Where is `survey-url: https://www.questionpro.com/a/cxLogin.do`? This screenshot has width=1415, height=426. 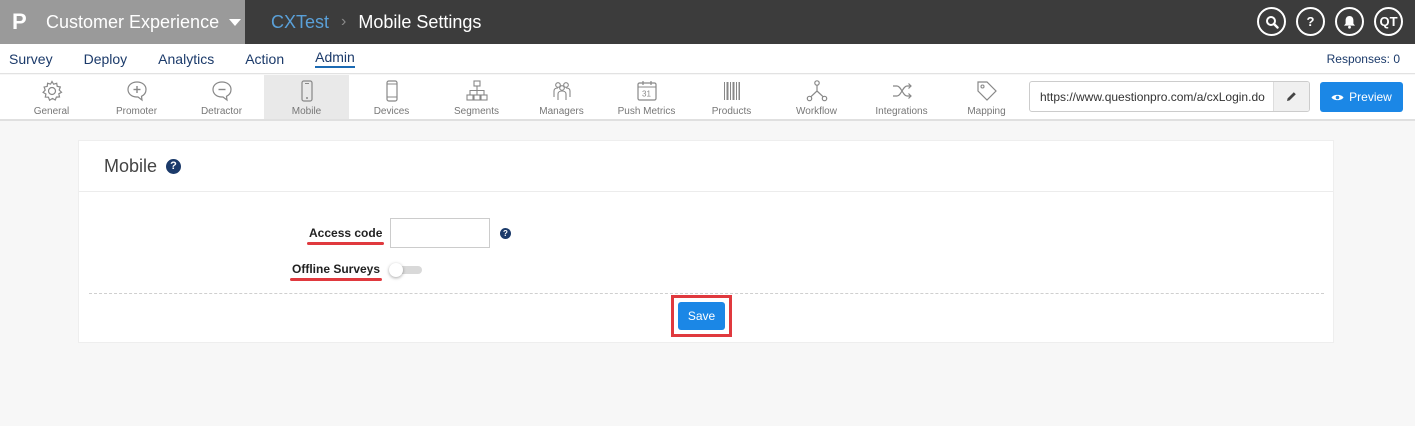
survey-url: https://www.questionpro.com/a/cxLogin.do is located at coordinates (1152, 96).